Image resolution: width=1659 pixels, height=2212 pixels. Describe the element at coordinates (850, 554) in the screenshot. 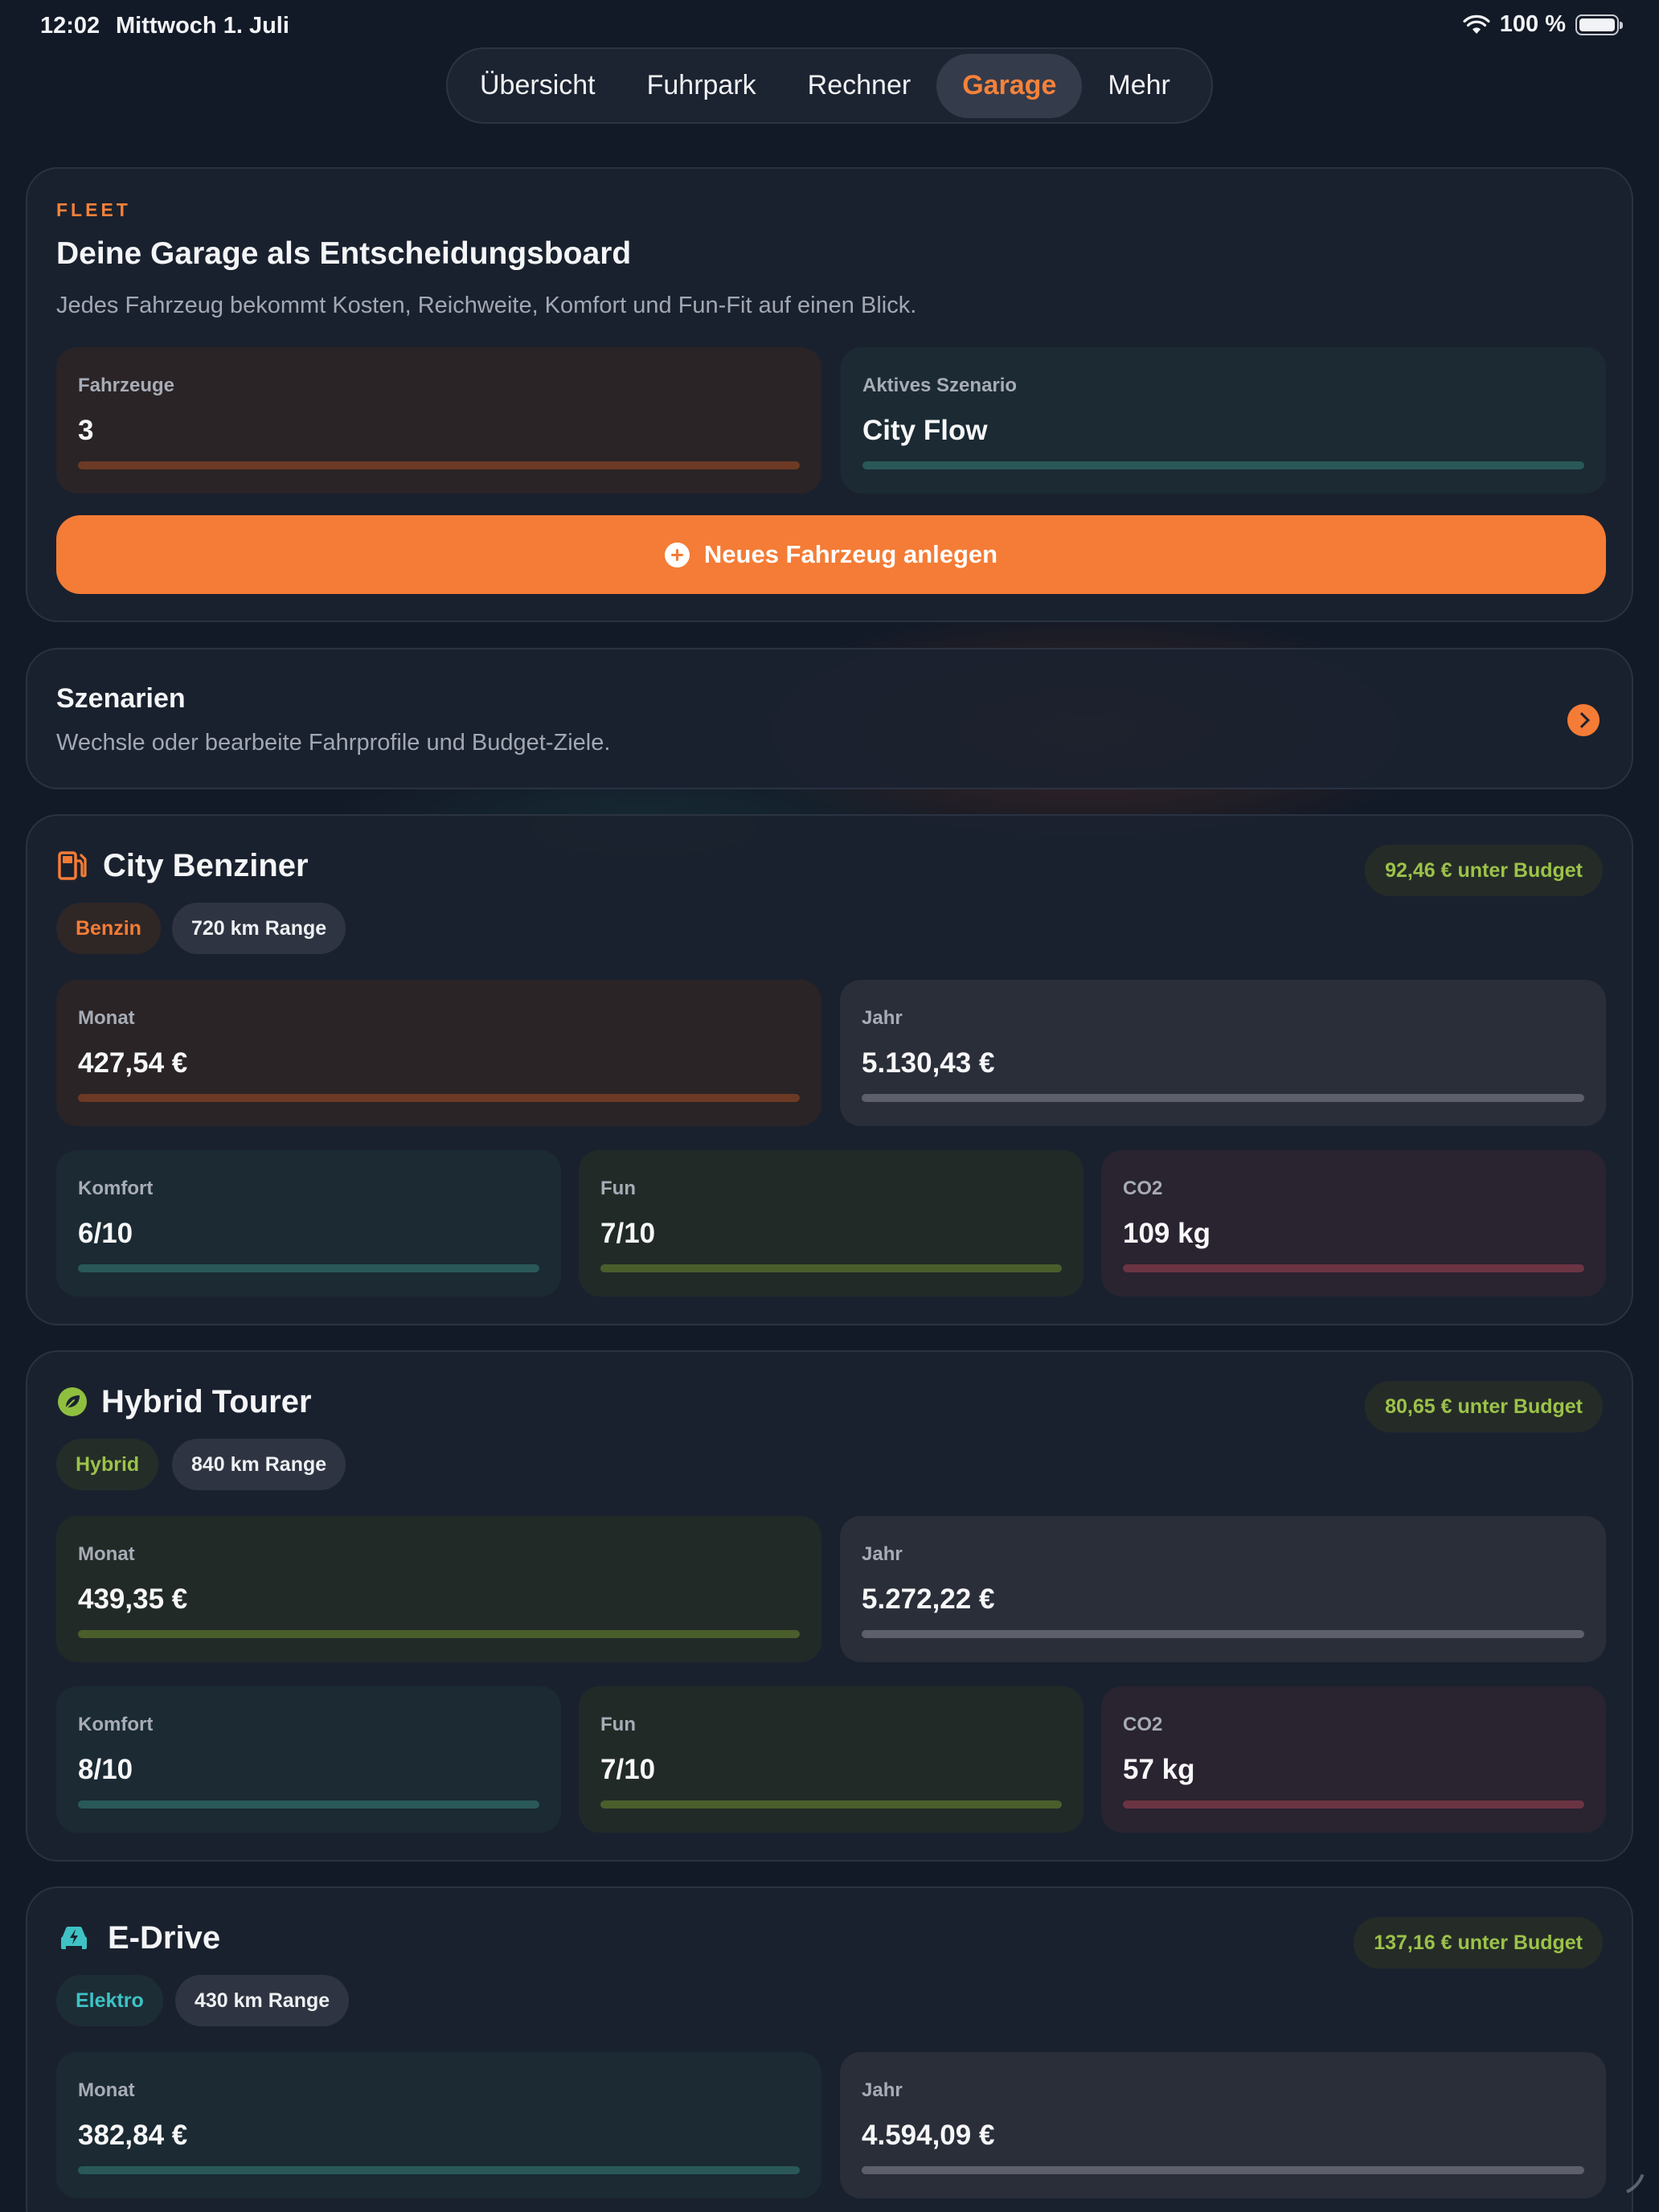

I see `add-vehicle-label: Neues Fahrzeug anlegen` at that location.